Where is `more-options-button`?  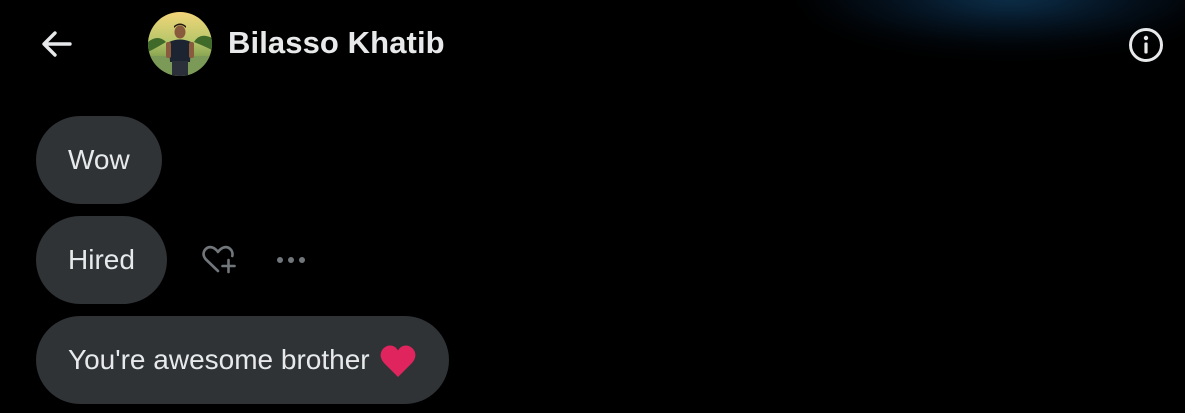 more-options-button is located at coordinates (291, 260).